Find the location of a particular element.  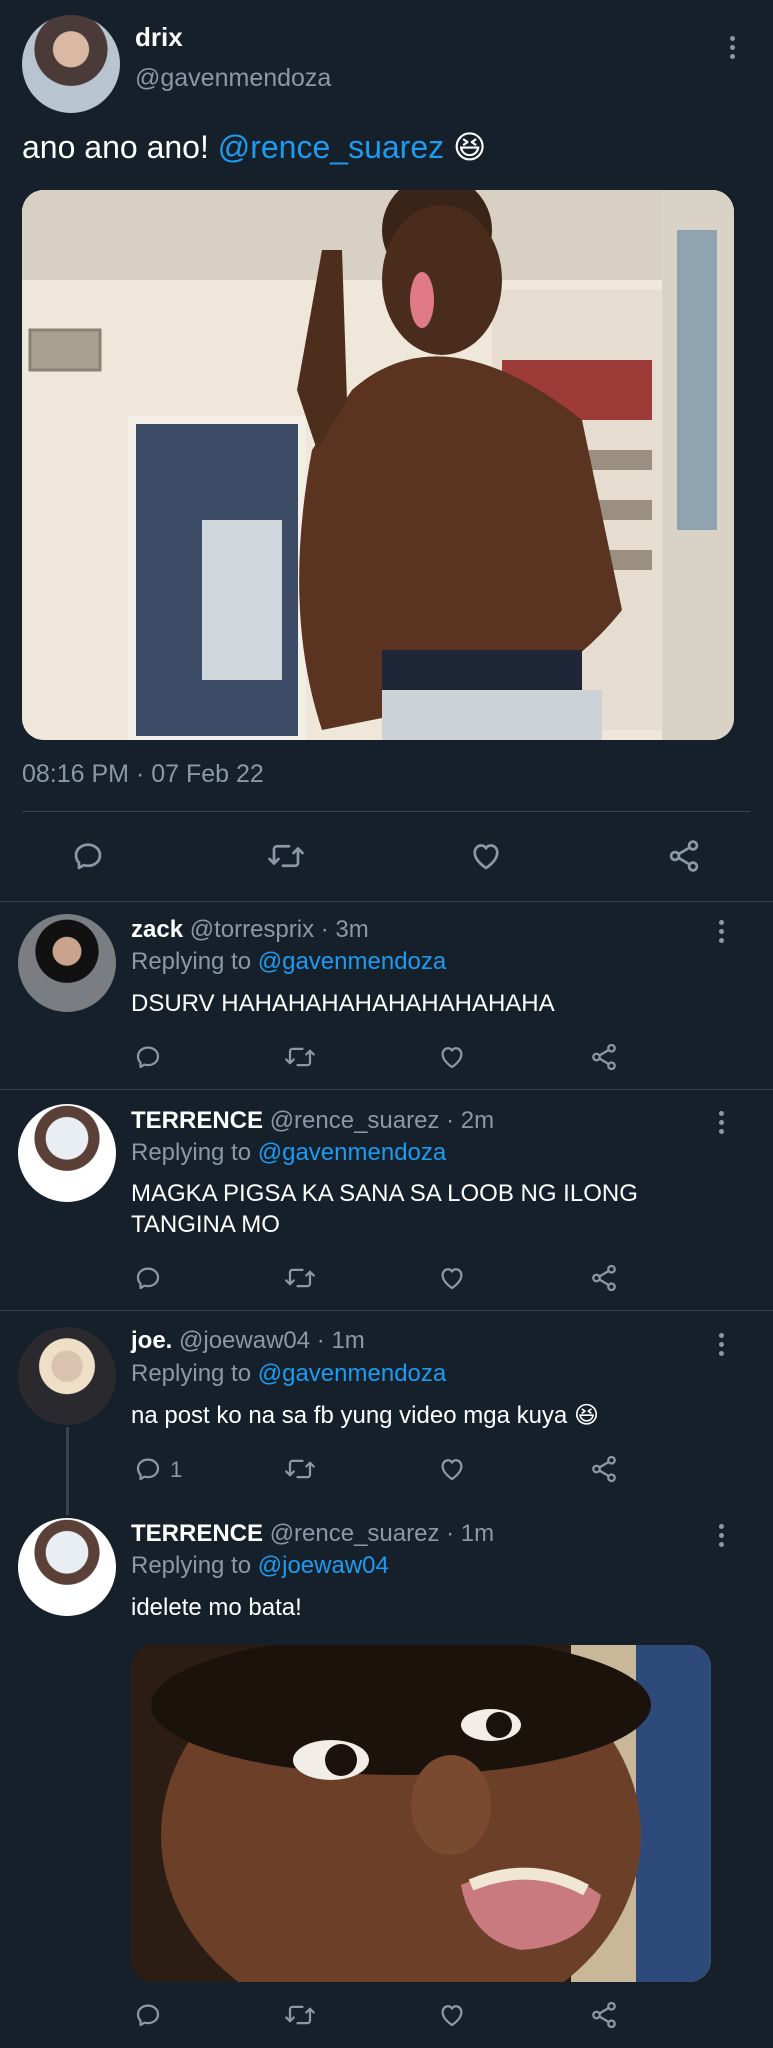

author-name: drix is located at coordinates (159, 37).